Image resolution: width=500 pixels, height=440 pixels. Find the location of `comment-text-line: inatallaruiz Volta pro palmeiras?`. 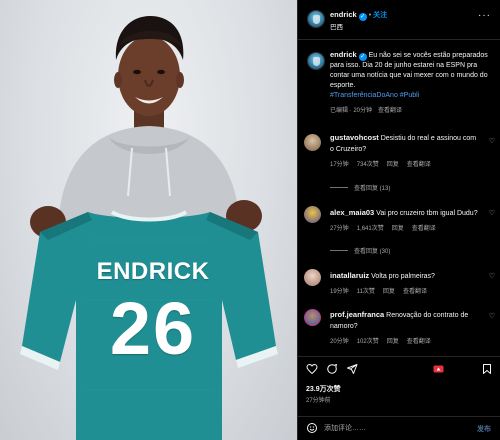

comment-text-line: inatallaruiz Volta pro palmeiras? is located at coordinates (405, 276).